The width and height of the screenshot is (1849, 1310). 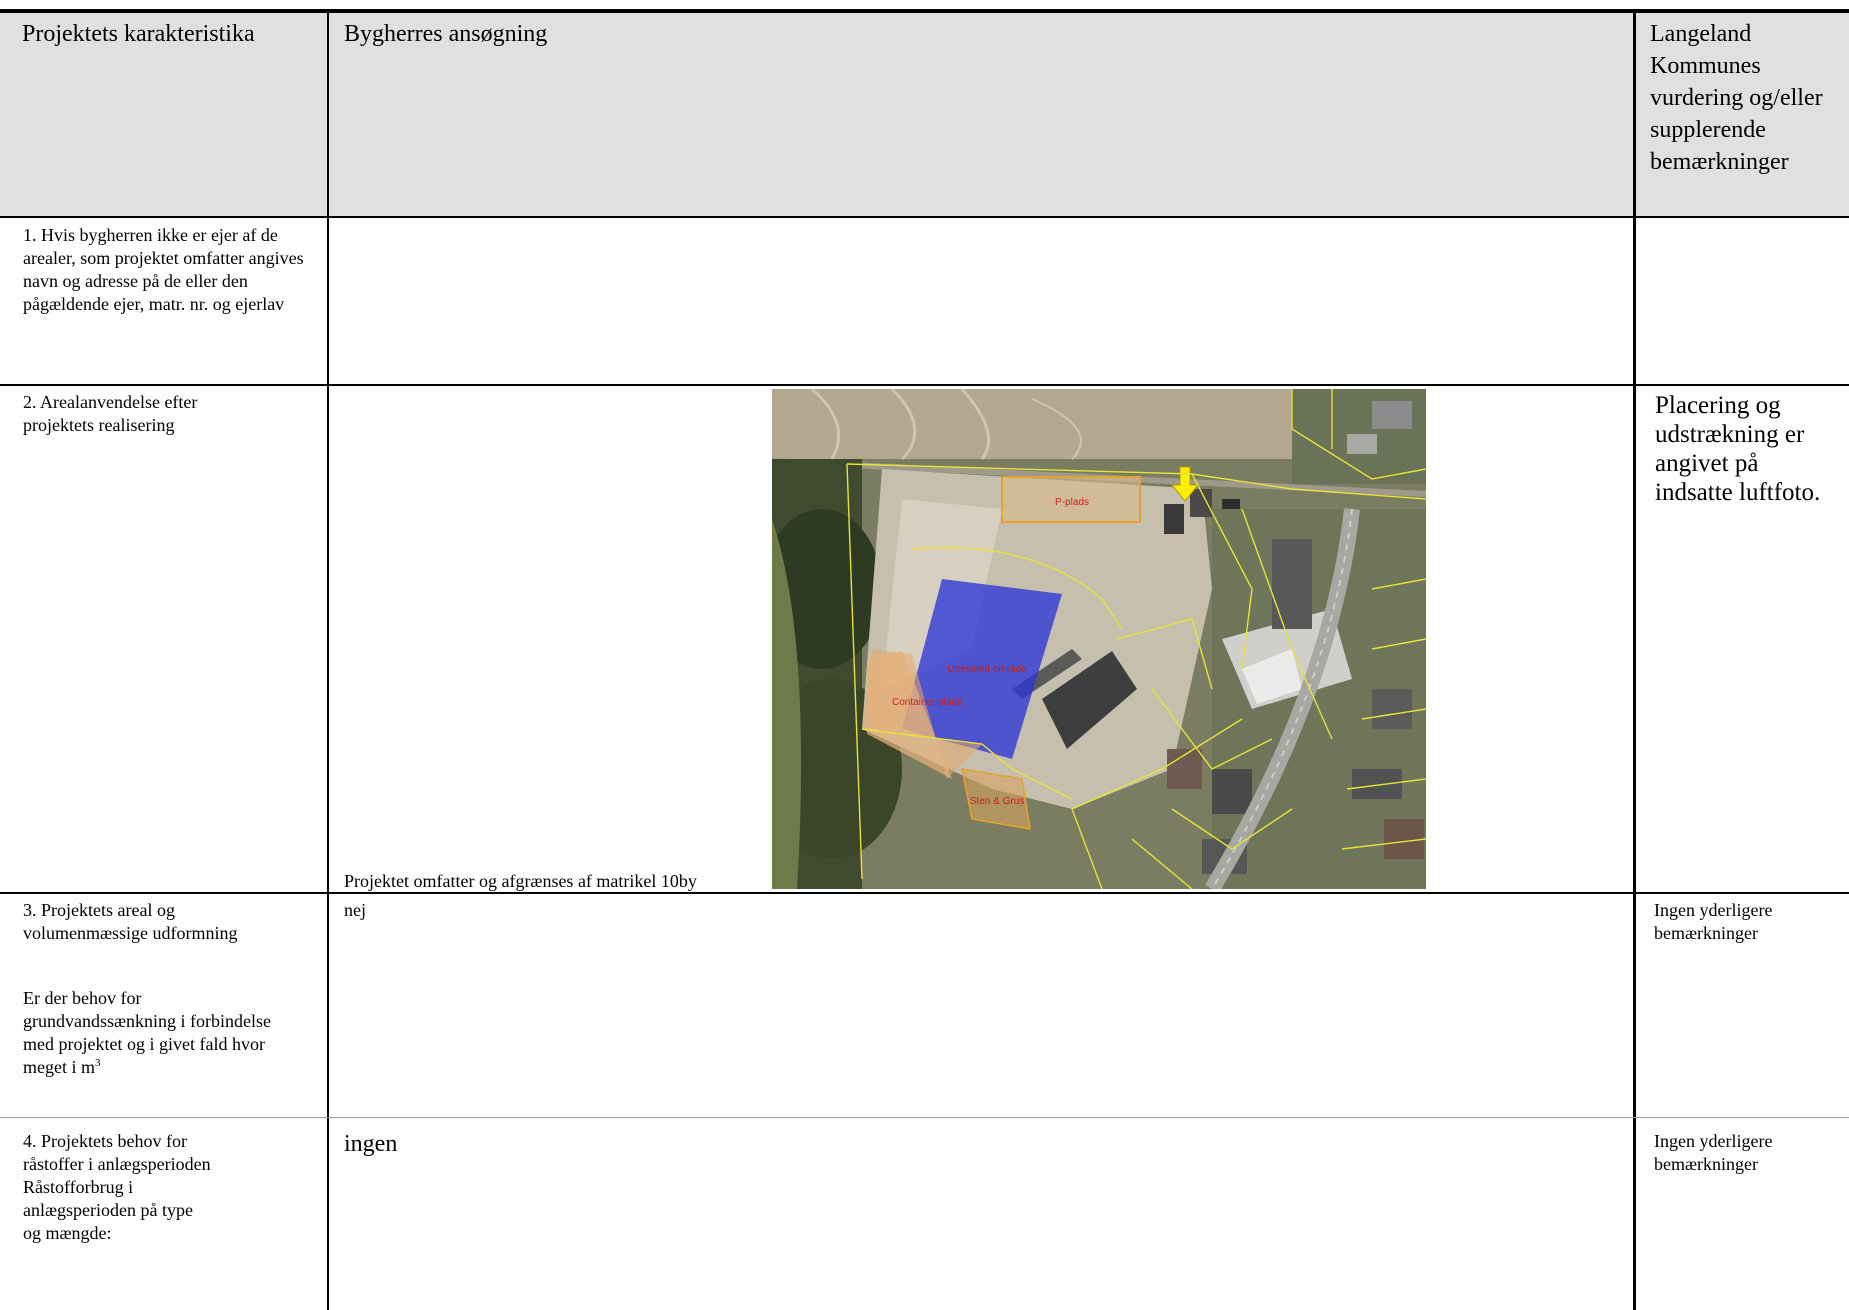 I want to click on map-label-sten-grus: Sten & Grus, so click(x=997, y=801).